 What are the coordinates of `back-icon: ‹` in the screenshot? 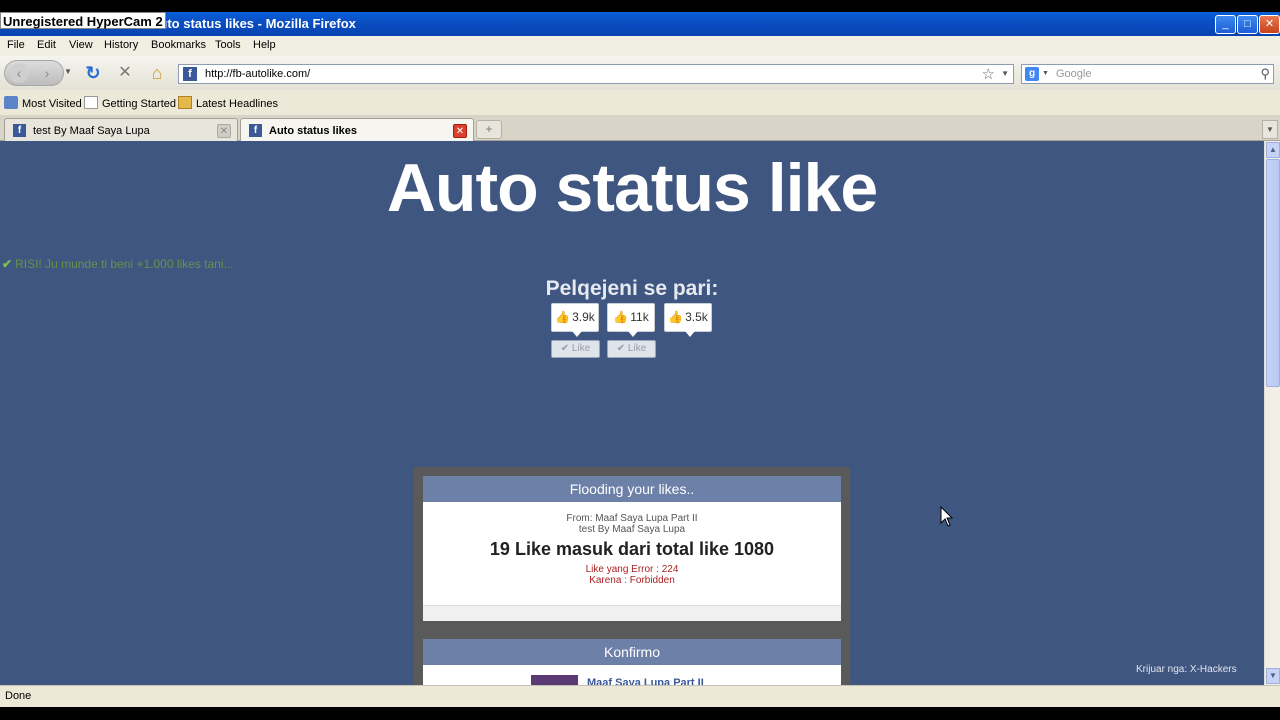 It's located at (19, 73).